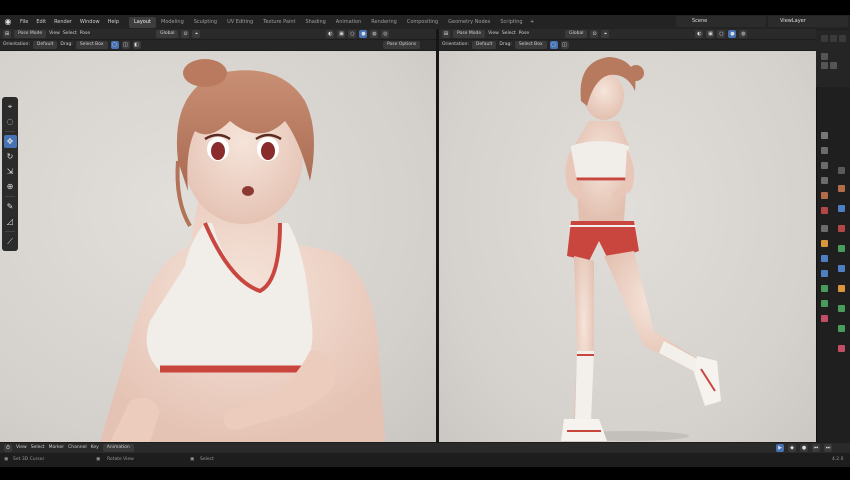 The width and height of the screenshot is (850, 480). What do you see at coordinates (8, 448) in the screenshot?
I see `editor-type-icon: ⏱` at bounding box center [8, 448].